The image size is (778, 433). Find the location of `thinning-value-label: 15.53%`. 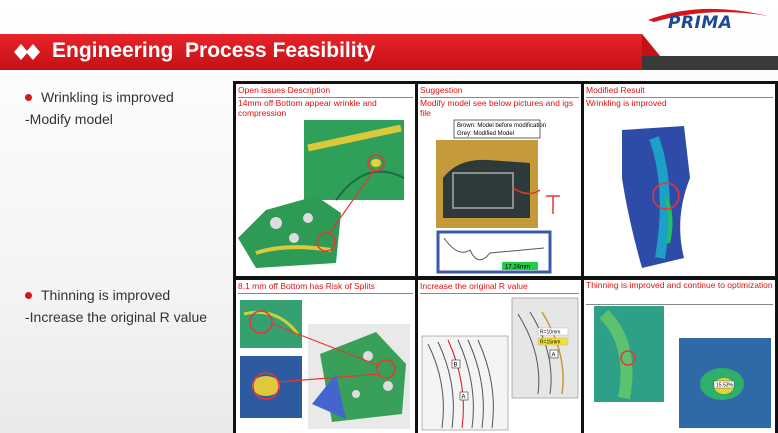

thinning-value-label: 15.53% is located at coordinates (725, 386).